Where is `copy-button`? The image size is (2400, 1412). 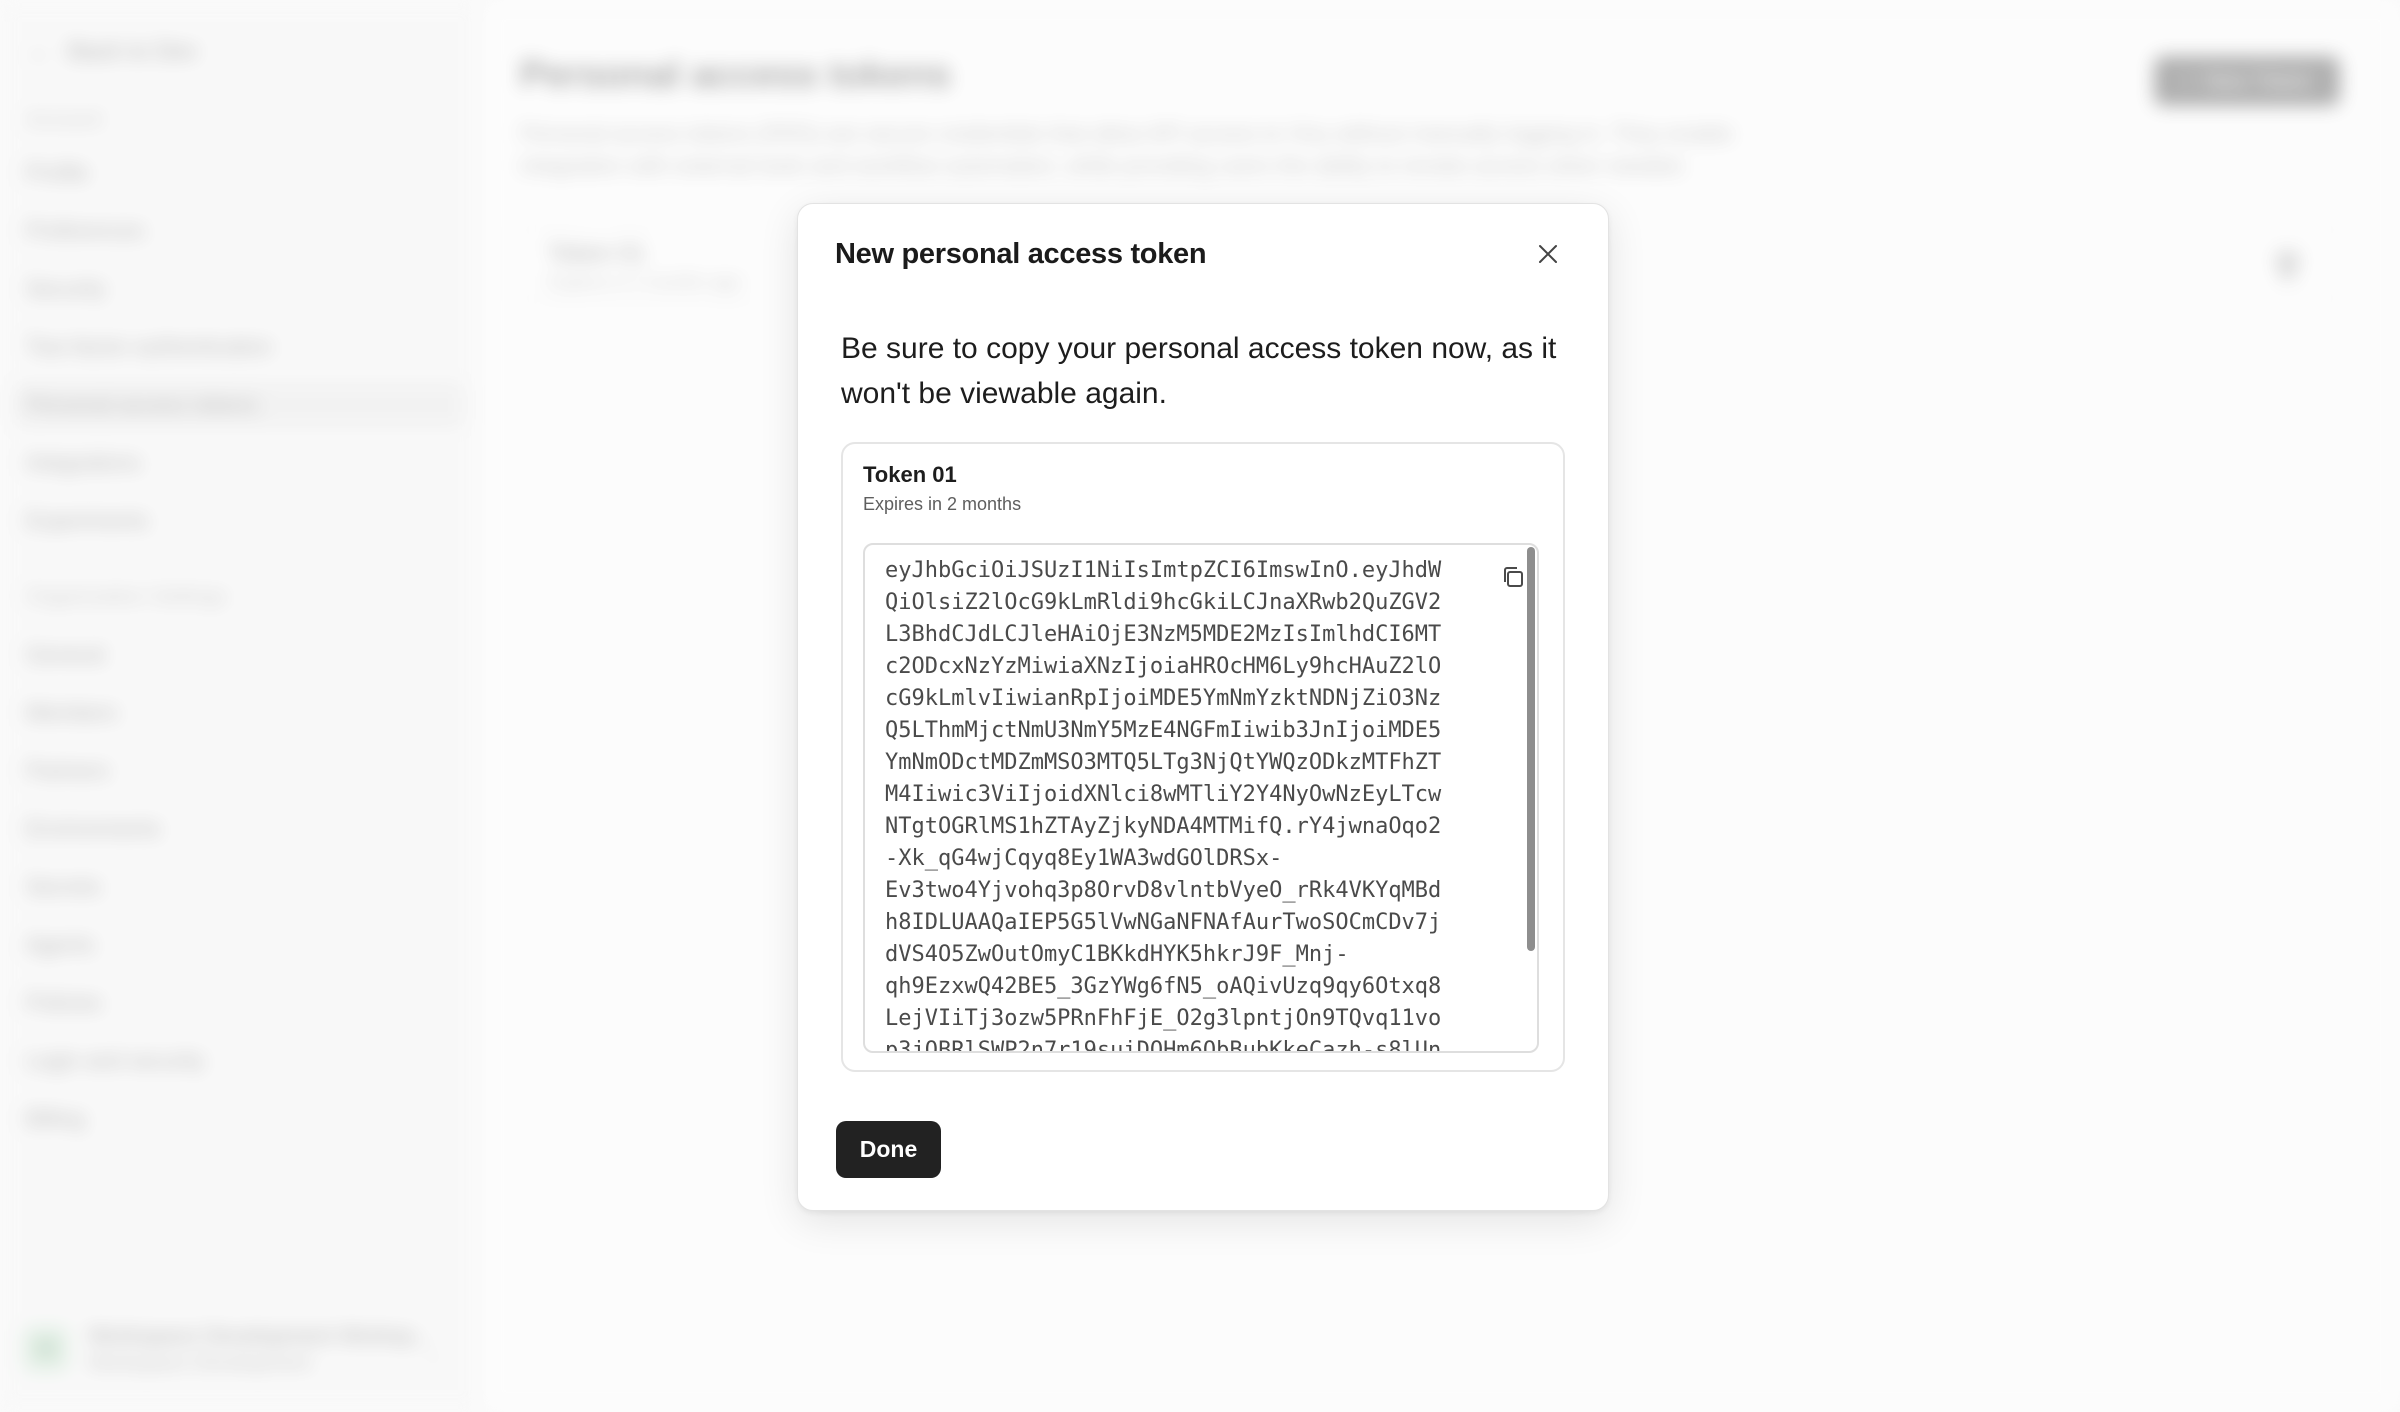
copy-button is located at coordinates (1513, 577).